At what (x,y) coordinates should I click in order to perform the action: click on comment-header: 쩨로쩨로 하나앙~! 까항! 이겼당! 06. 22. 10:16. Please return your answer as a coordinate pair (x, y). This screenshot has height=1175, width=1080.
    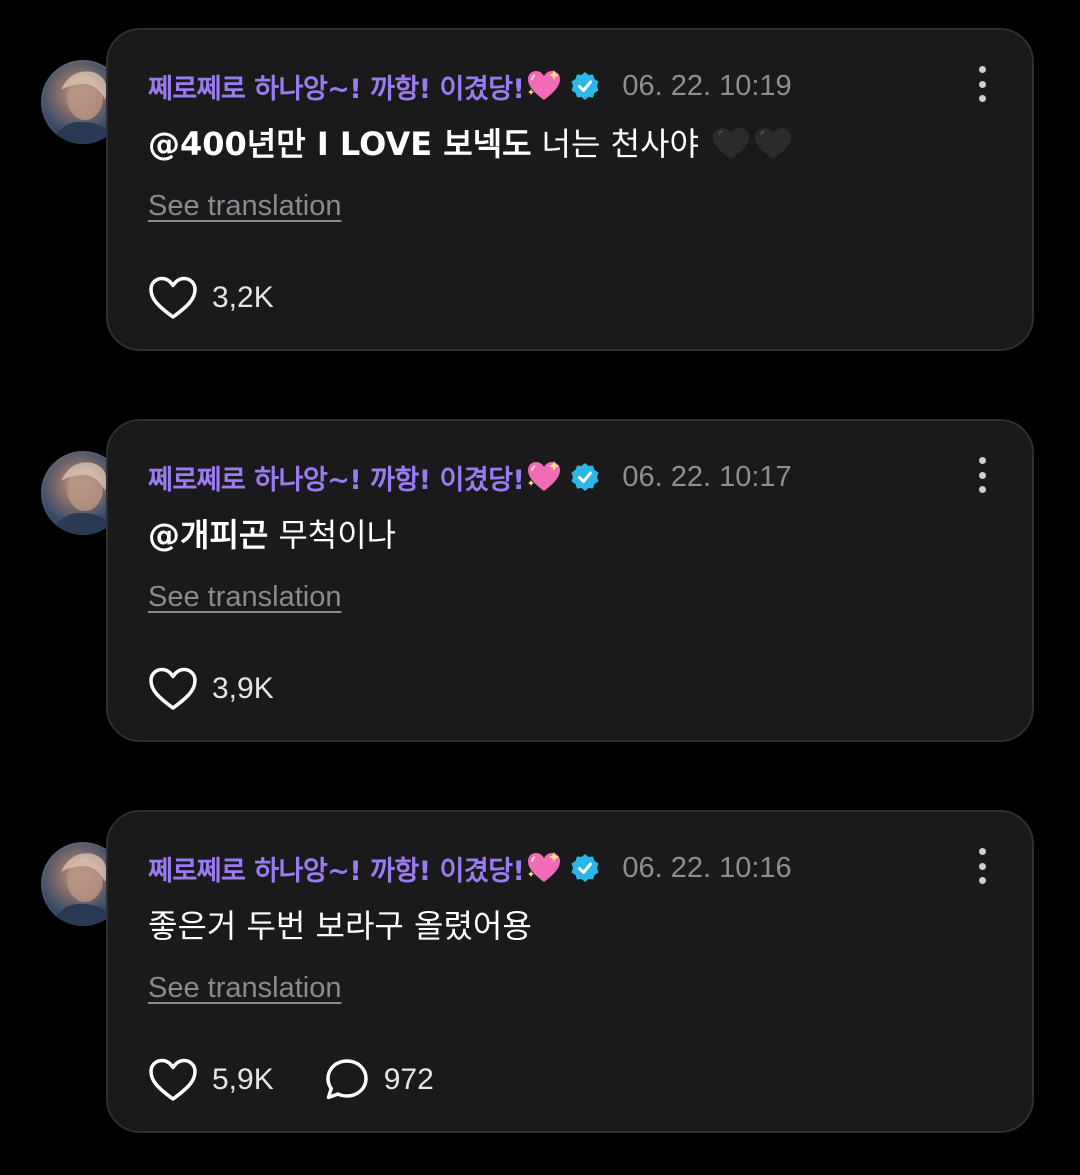
    Looking at the image, I should click on (470, 868).